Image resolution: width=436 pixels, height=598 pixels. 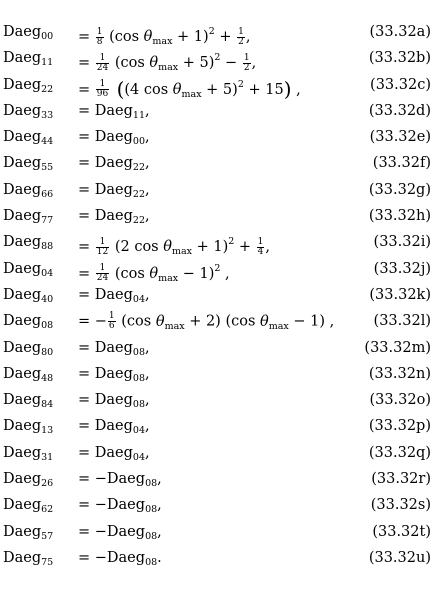 I want to click on equation-lhs: Daeg00, so click(x=28, y=34).